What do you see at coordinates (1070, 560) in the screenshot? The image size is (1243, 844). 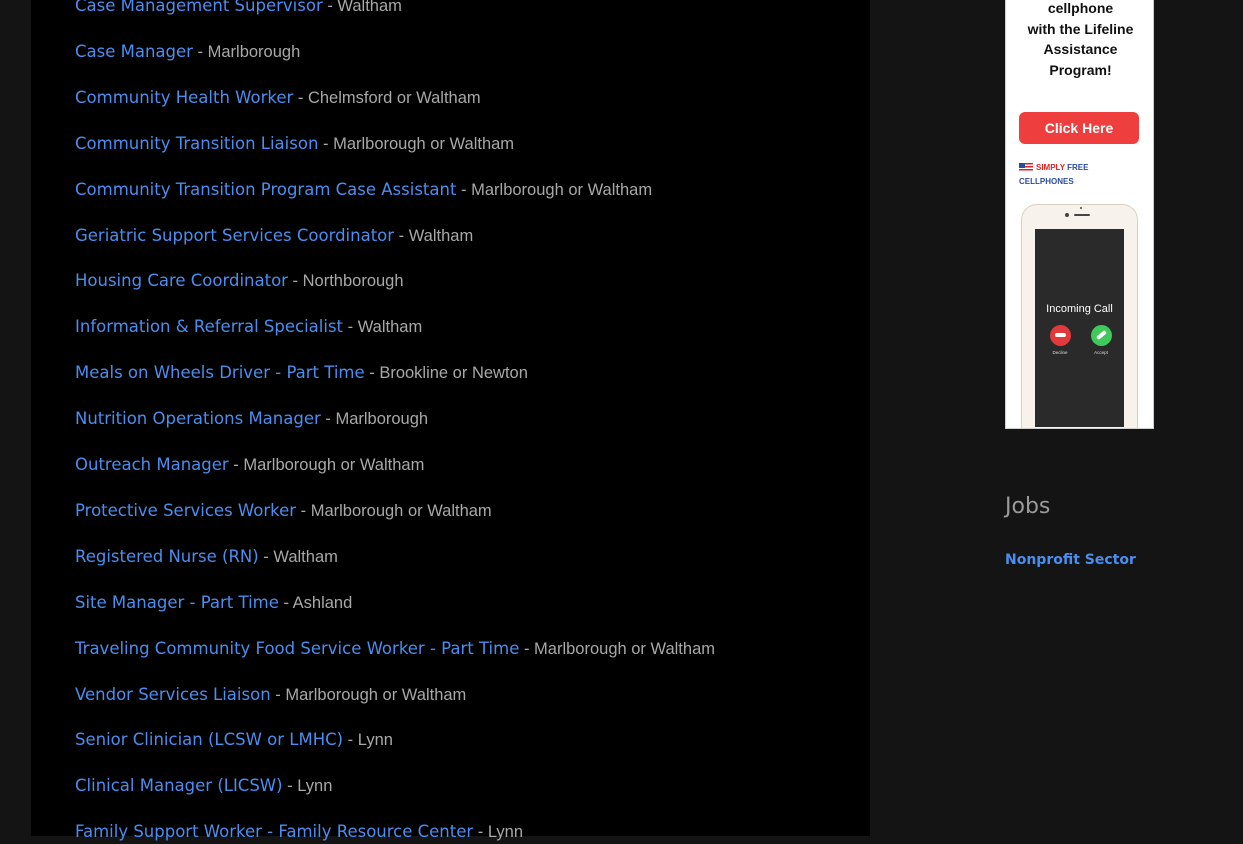 I see `nonprofit-sector-link: Nonprofit Sector` at bounding box center [1070, 560].